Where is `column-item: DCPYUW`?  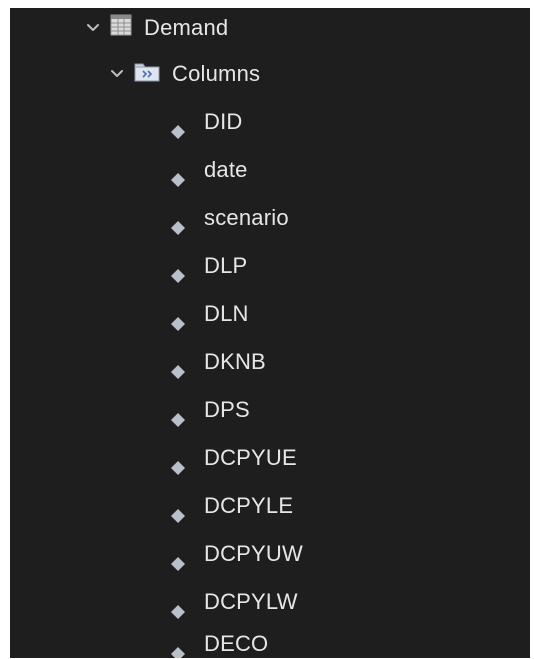 column-item: DCPYUW is located at coordinates (236, 554).